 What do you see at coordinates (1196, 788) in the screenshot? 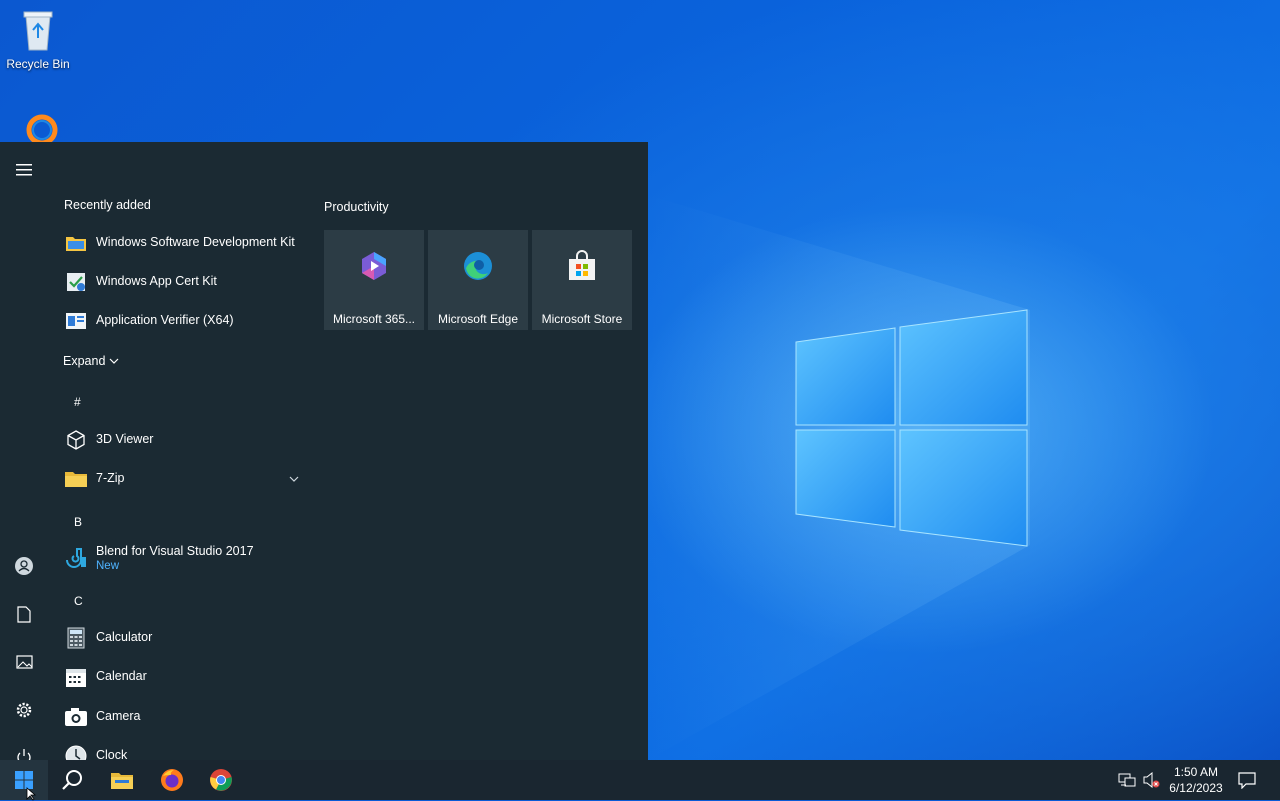
I see `clock-date: 6/12/2023` at bounding box center [1196, 788].